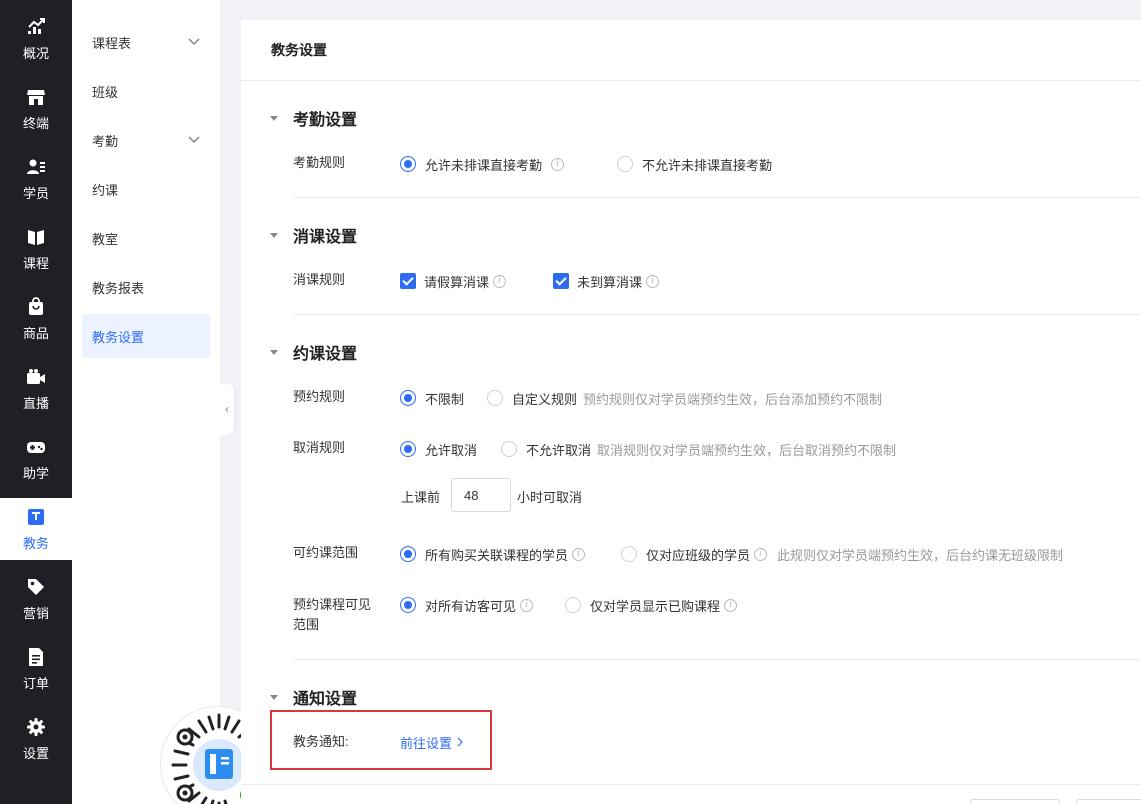 The image size is (1141, 804). I want to click on cancel-allow-radio: 允许取消, so click(438, 449).